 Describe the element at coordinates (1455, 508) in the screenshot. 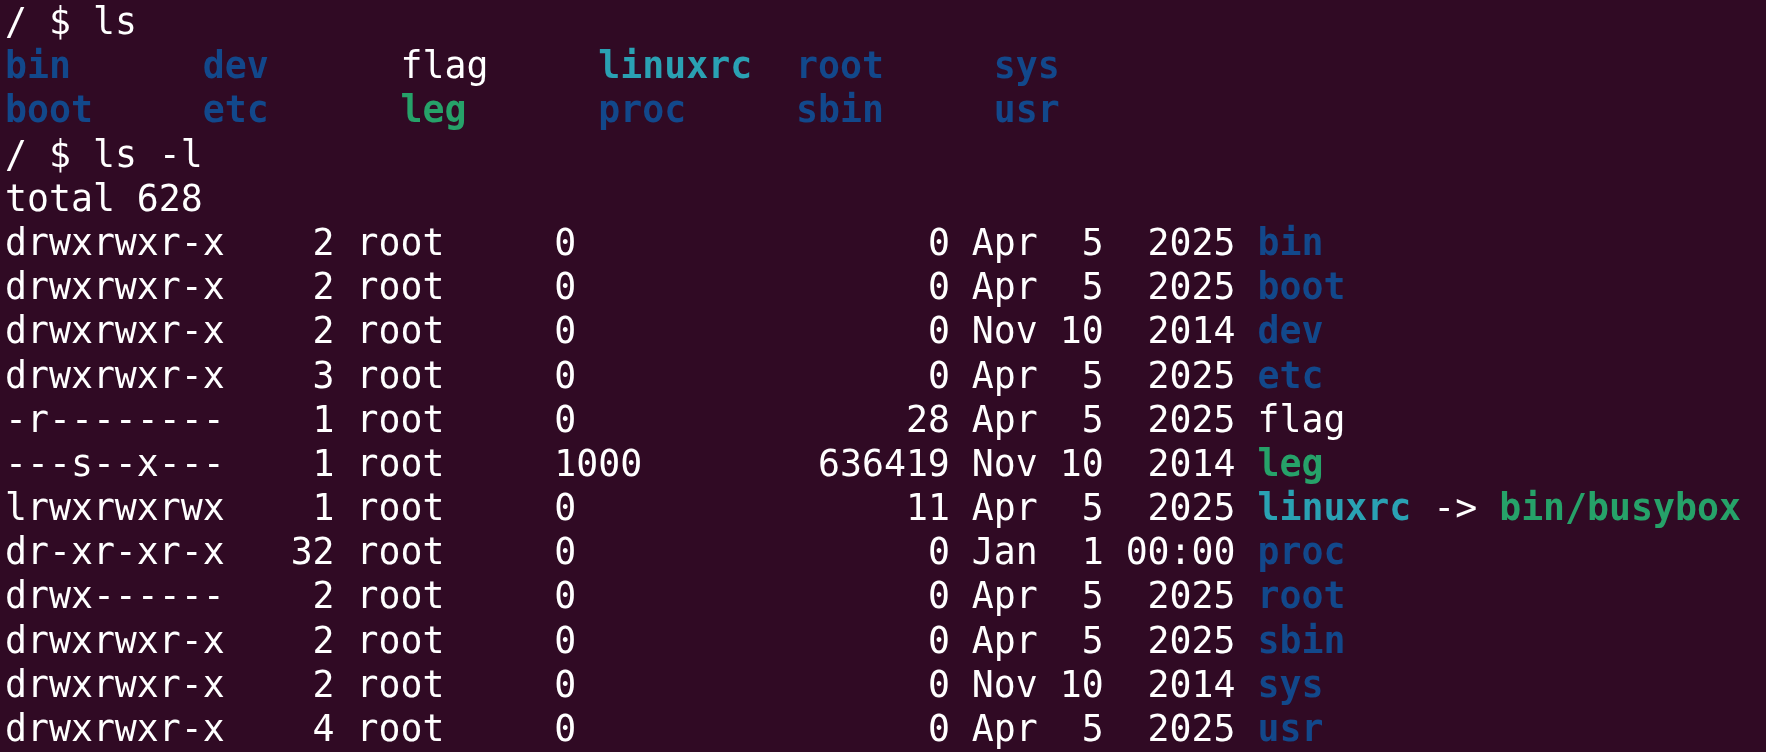

I see `arrow-text: ->` at that location.